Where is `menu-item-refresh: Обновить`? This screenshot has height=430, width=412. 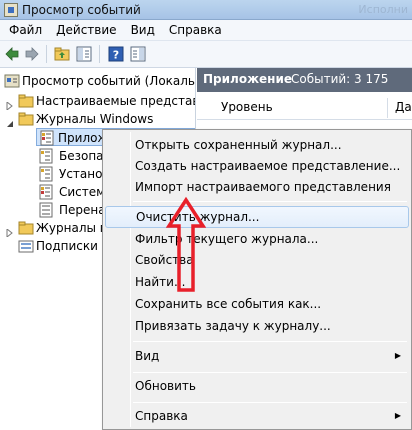 menu-item-refresh: Обновить is located at coordinates (257, 386).